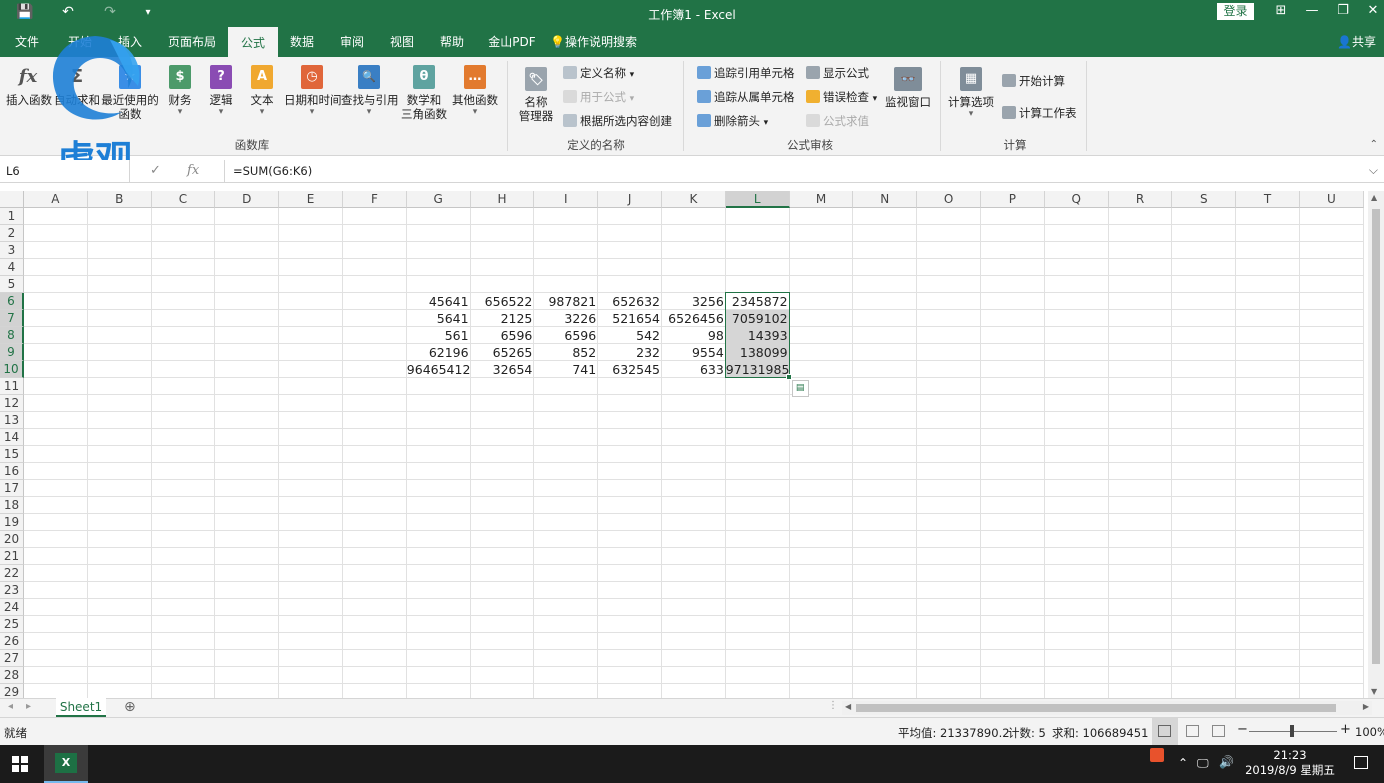 Image resolution: width=1384 pixels, height=783 pixels. I want to click on cell-g8: 561, so click(439, 335).